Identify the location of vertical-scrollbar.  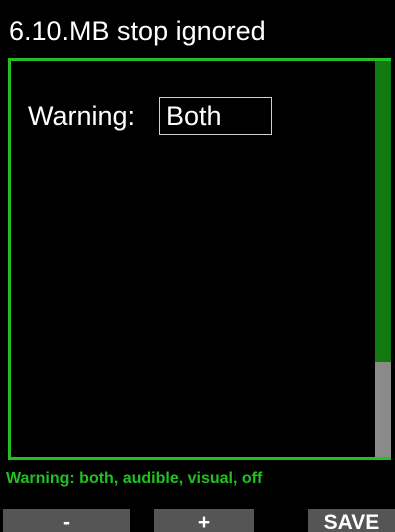
(383, 259).